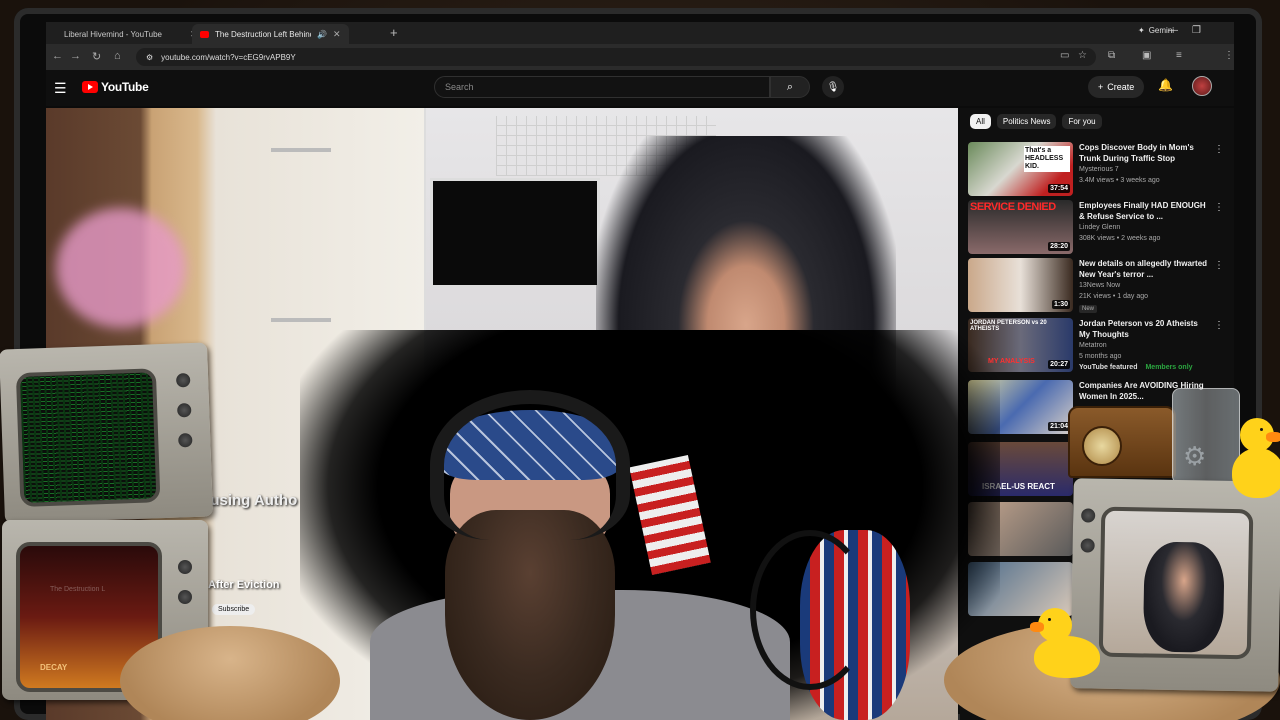 The height and width of the screenshot is (720, 1280). What do you see at coordinates (1020, 227) in the screenshot?
I see `video-thumbnail: SERVICE DENIED 28:20` at bounding box center [1020, 227].